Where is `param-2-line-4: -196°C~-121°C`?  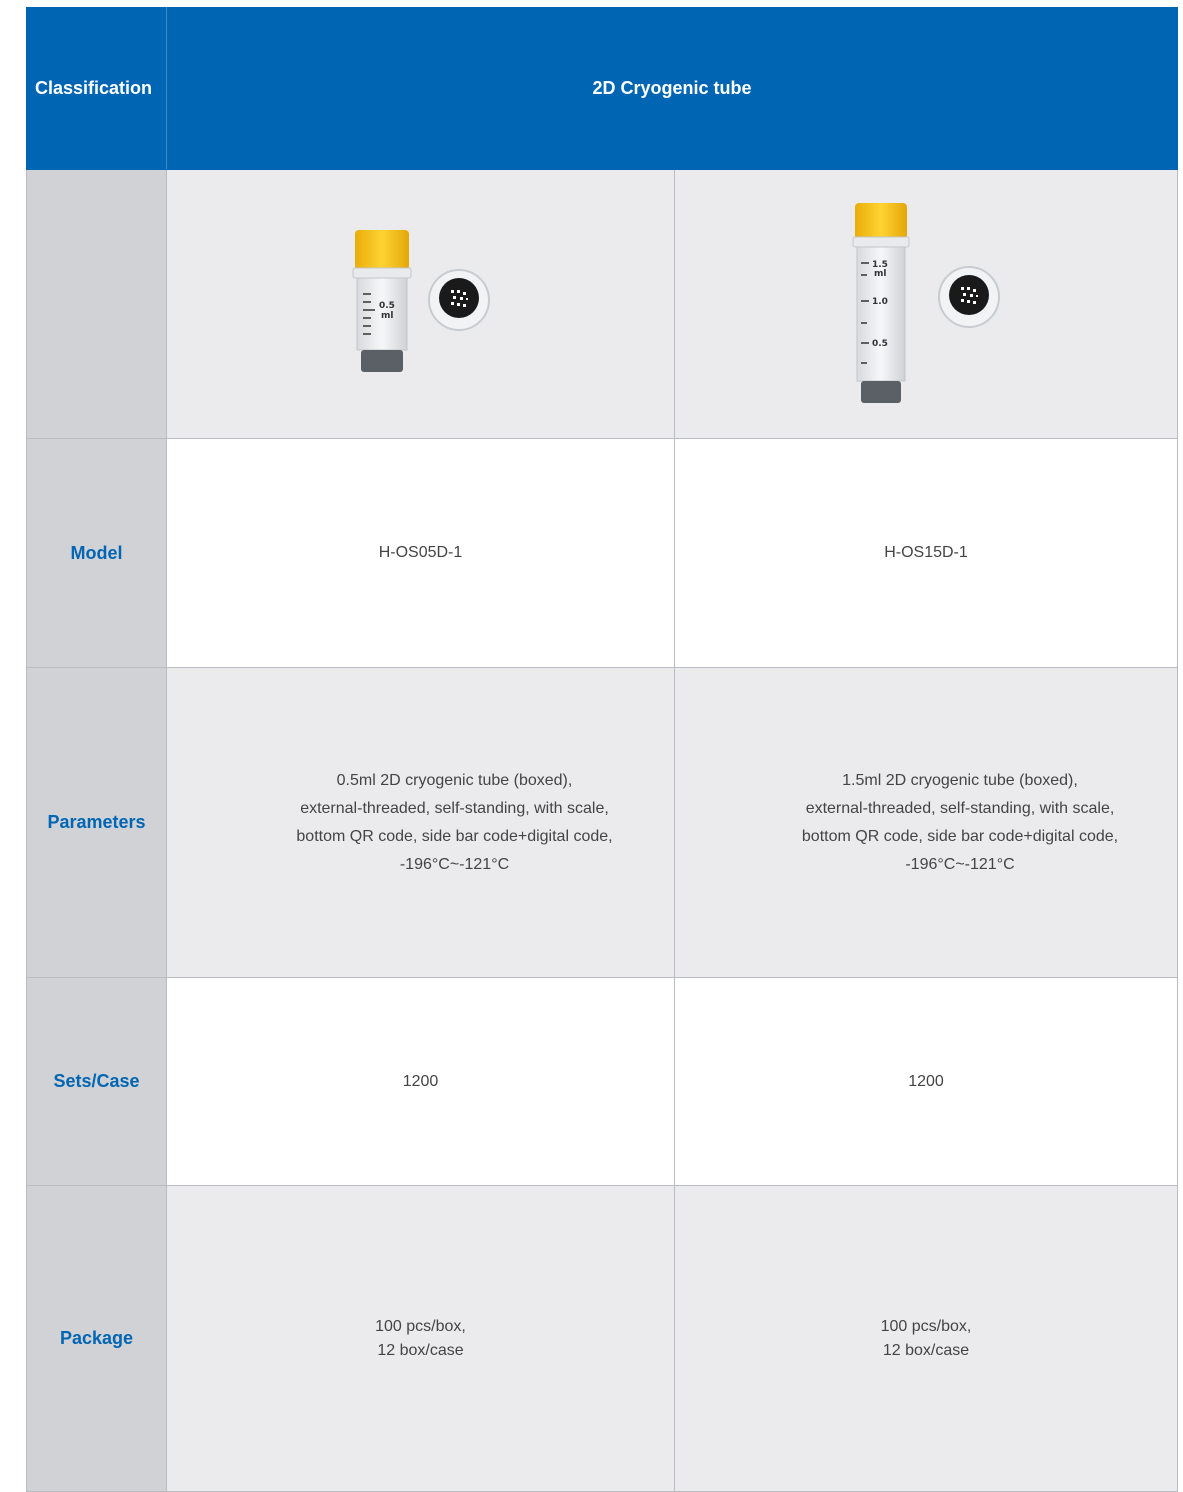
param-2-line-4: -196°C~-121°C is located at coordinates (960, 864).